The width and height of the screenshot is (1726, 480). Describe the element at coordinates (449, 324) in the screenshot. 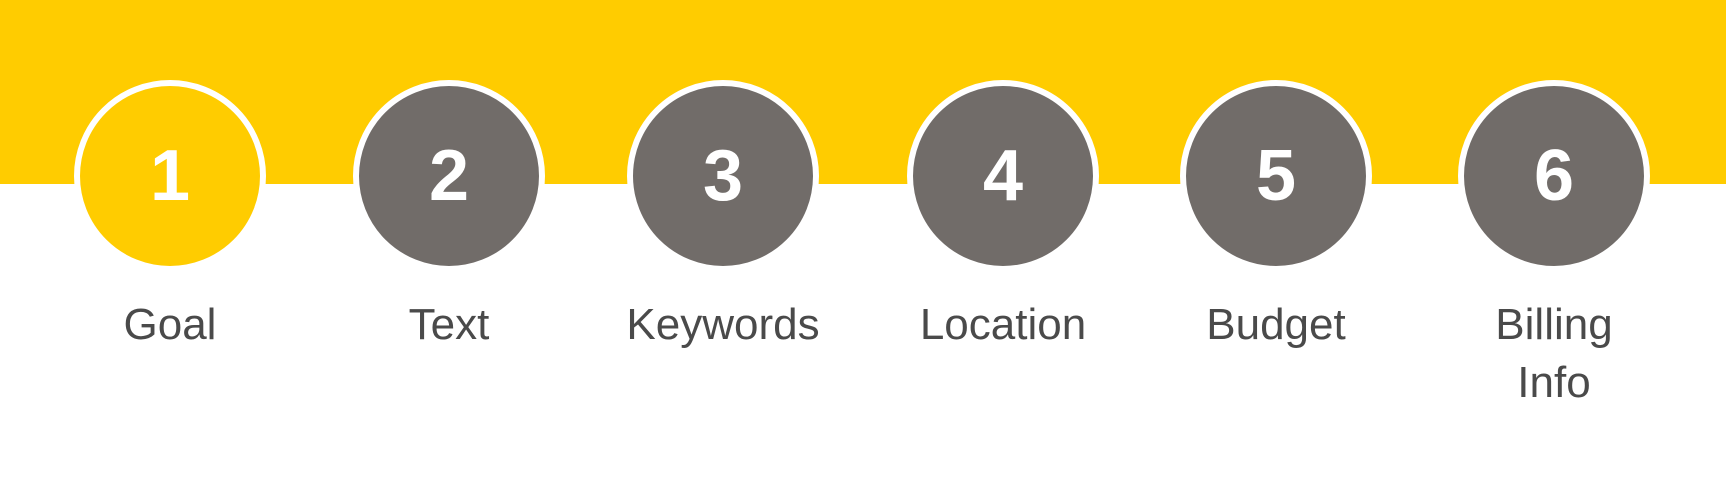

I see `step-label-text: Text` at that location.